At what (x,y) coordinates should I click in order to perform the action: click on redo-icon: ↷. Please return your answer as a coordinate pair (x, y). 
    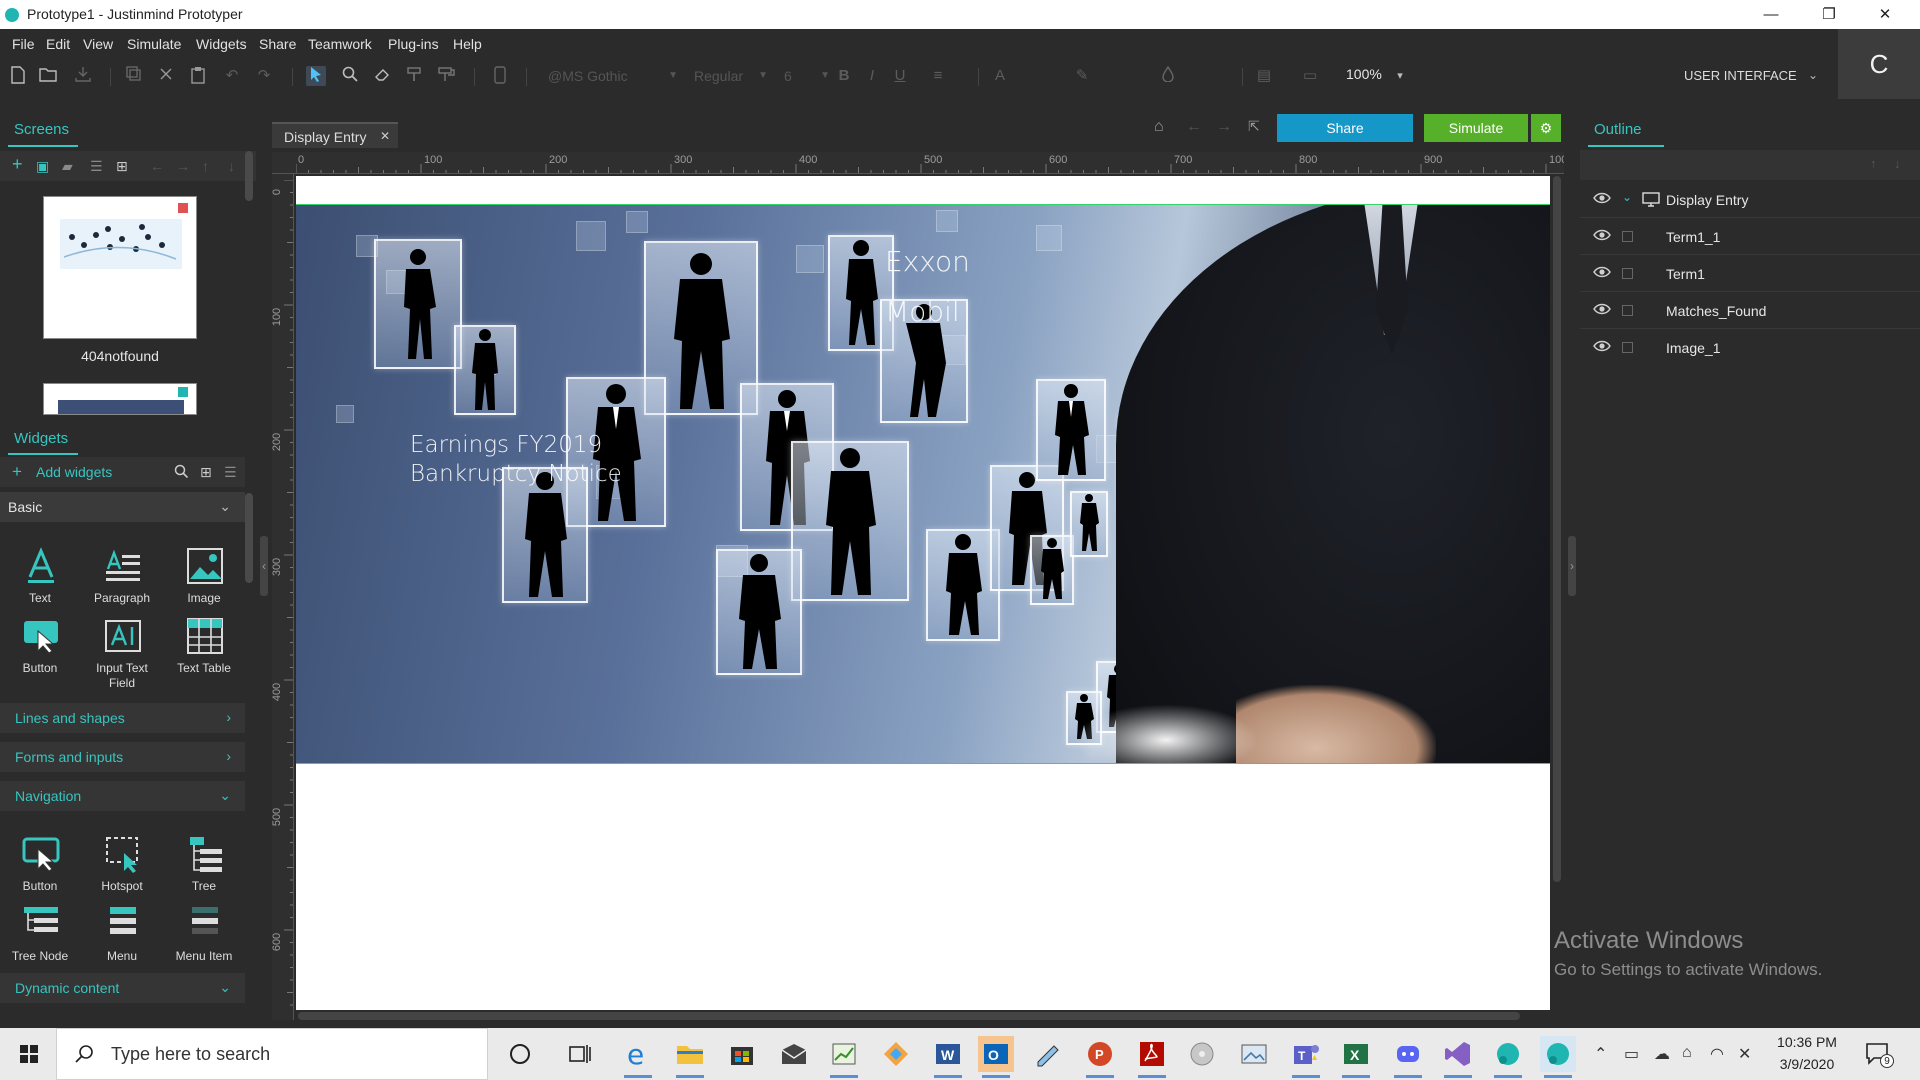
    Looking at the image, I should click on (264, 76).